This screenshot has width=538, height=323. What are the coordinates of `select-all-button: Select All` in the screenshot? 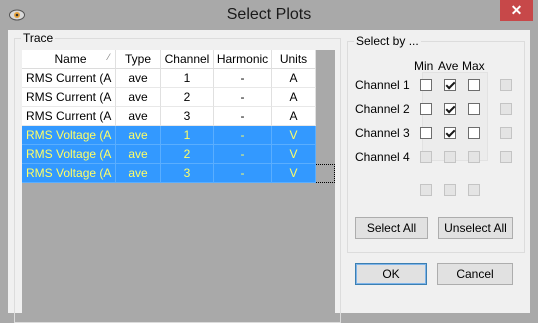 It's located at (391, 228).